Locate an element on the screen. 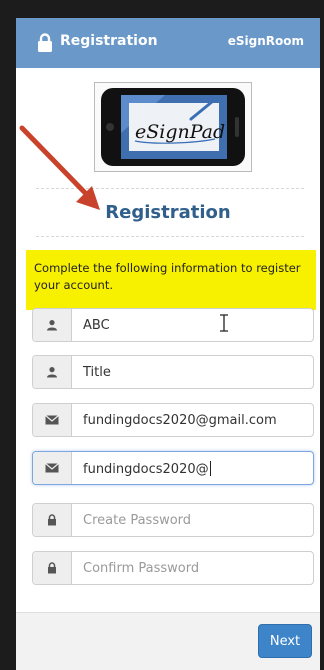 This screenshot has height=670, width=324. header-bar: Registration eSignRoom is located at coordinates (168, 43).